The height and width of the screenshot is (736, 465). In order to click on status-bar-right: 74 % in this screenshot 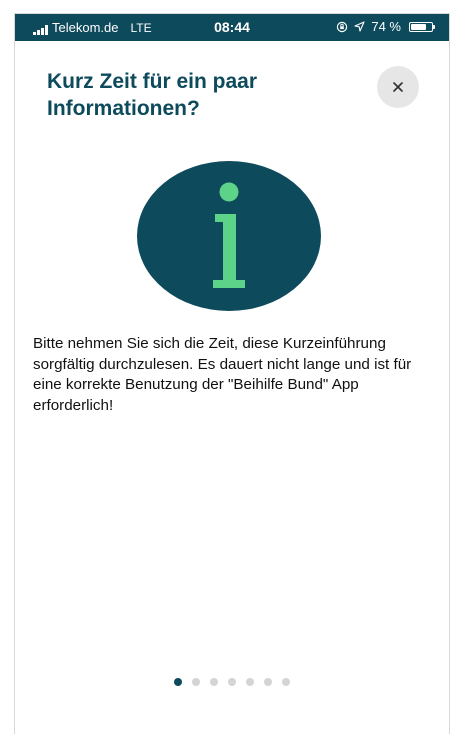, I will do `click(385, 26)`.